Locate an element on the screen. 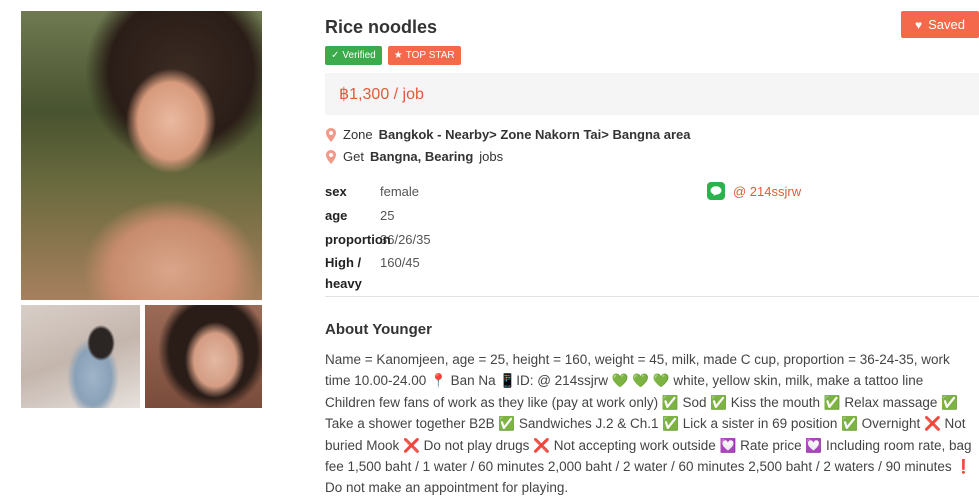  price-box: ฿1,300 / job is located at coordinates (652, 94).